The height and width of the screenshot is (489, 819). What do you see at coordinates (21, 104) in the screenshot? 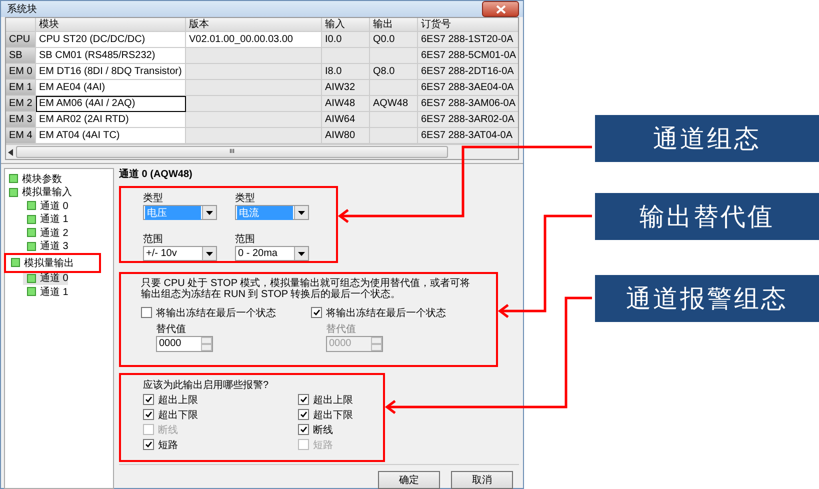
I see `row-header: EM 2` at bounding box center [21, 104].